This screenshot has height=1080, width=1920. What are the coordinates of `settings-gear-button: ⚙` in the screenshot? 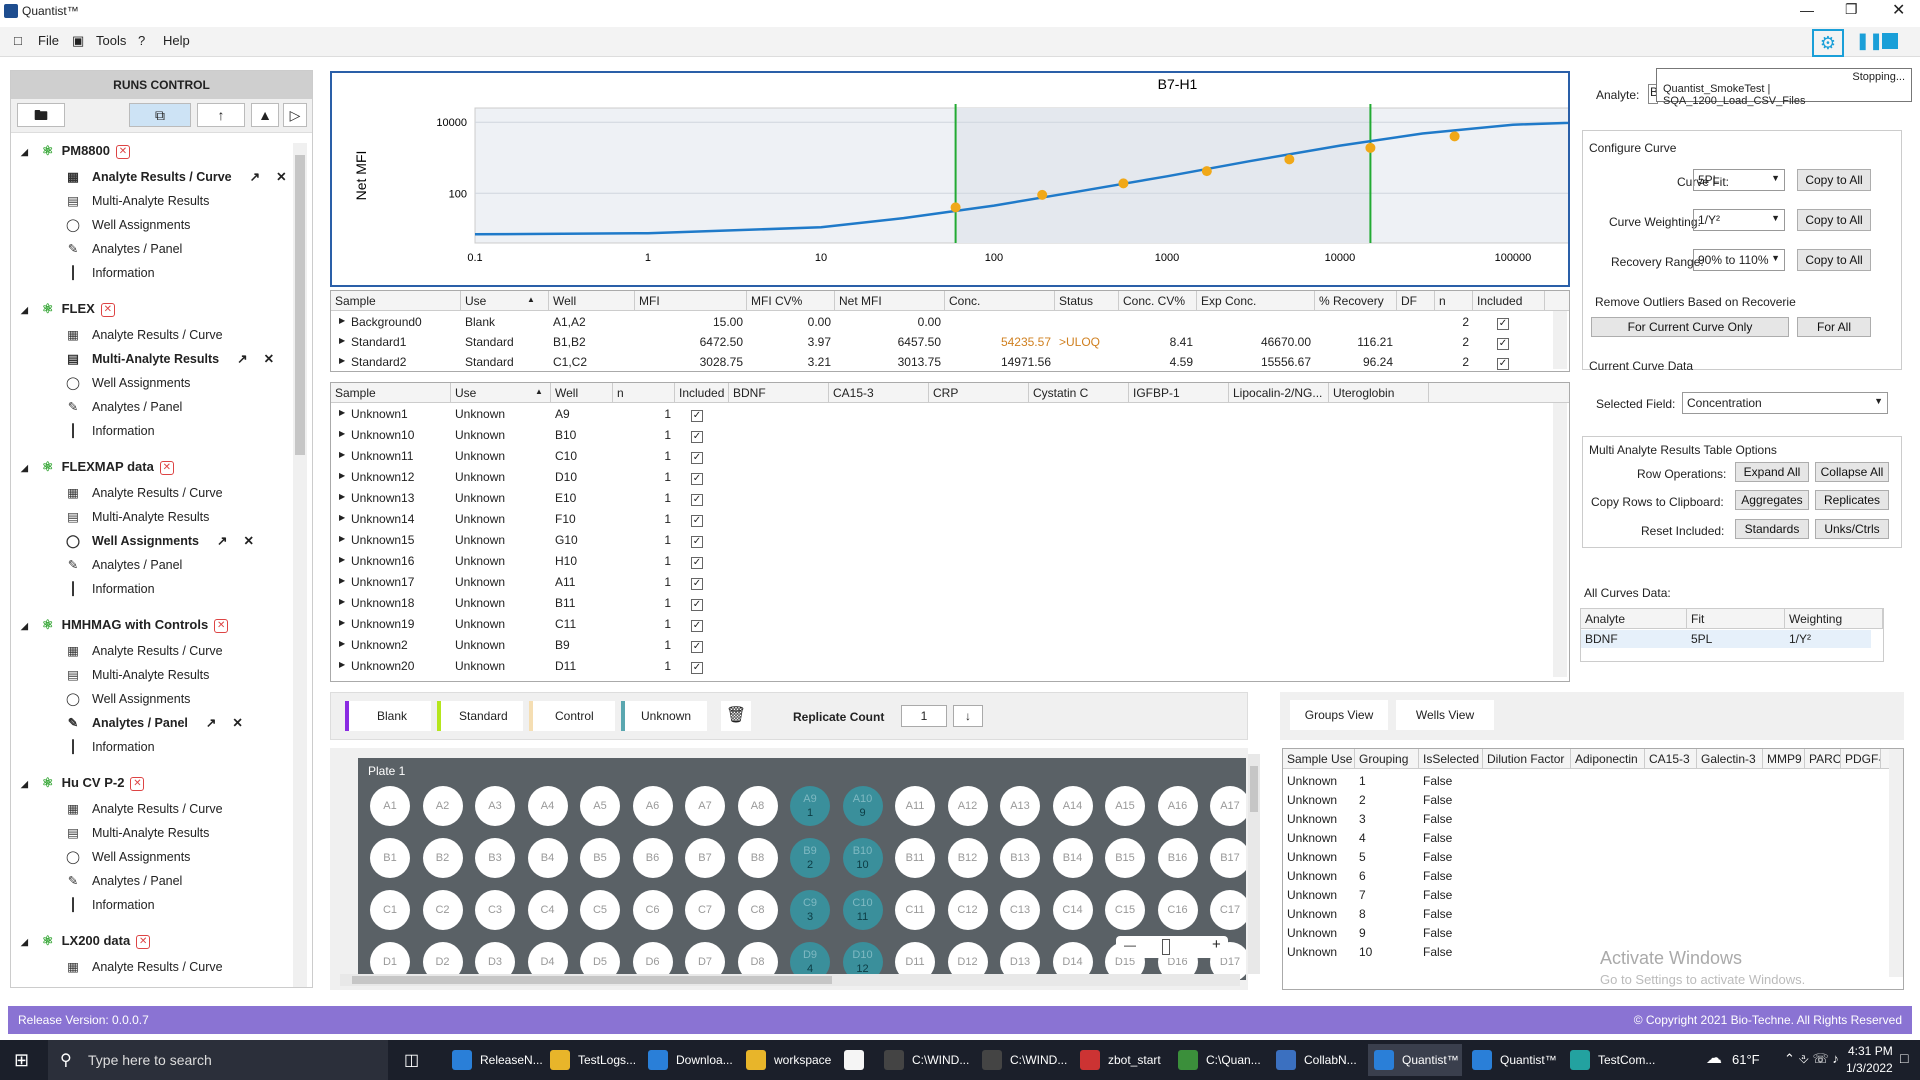 It's located at (1828, 43).